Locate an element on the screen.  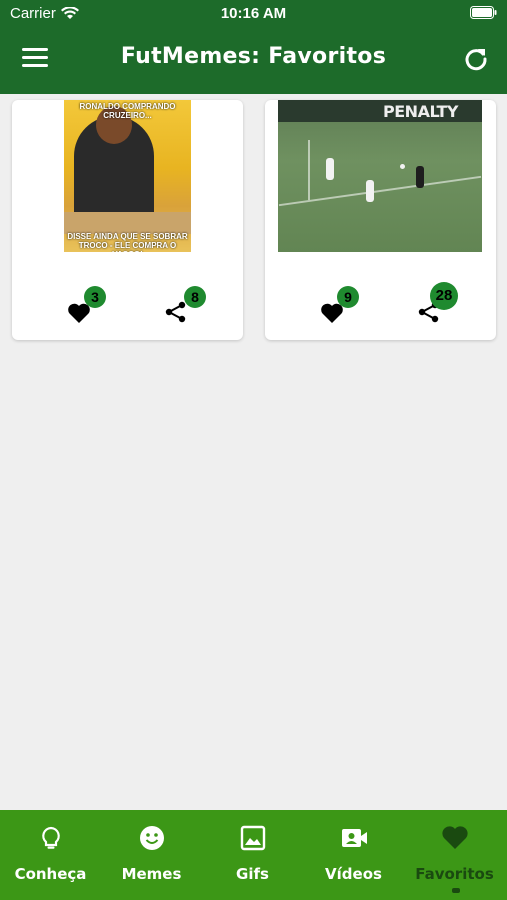
tab-conheca: Conheça is located at coordinates (50, 855).